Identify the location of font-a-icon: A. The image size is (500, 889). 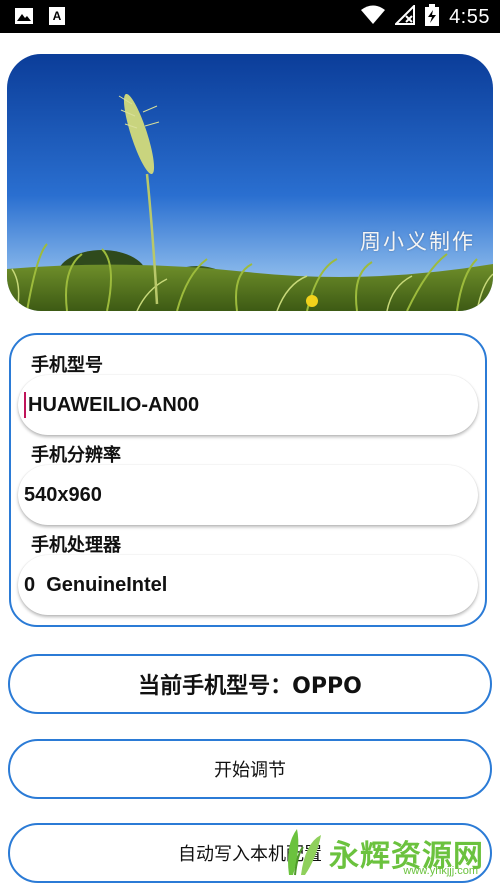
(57, 18).